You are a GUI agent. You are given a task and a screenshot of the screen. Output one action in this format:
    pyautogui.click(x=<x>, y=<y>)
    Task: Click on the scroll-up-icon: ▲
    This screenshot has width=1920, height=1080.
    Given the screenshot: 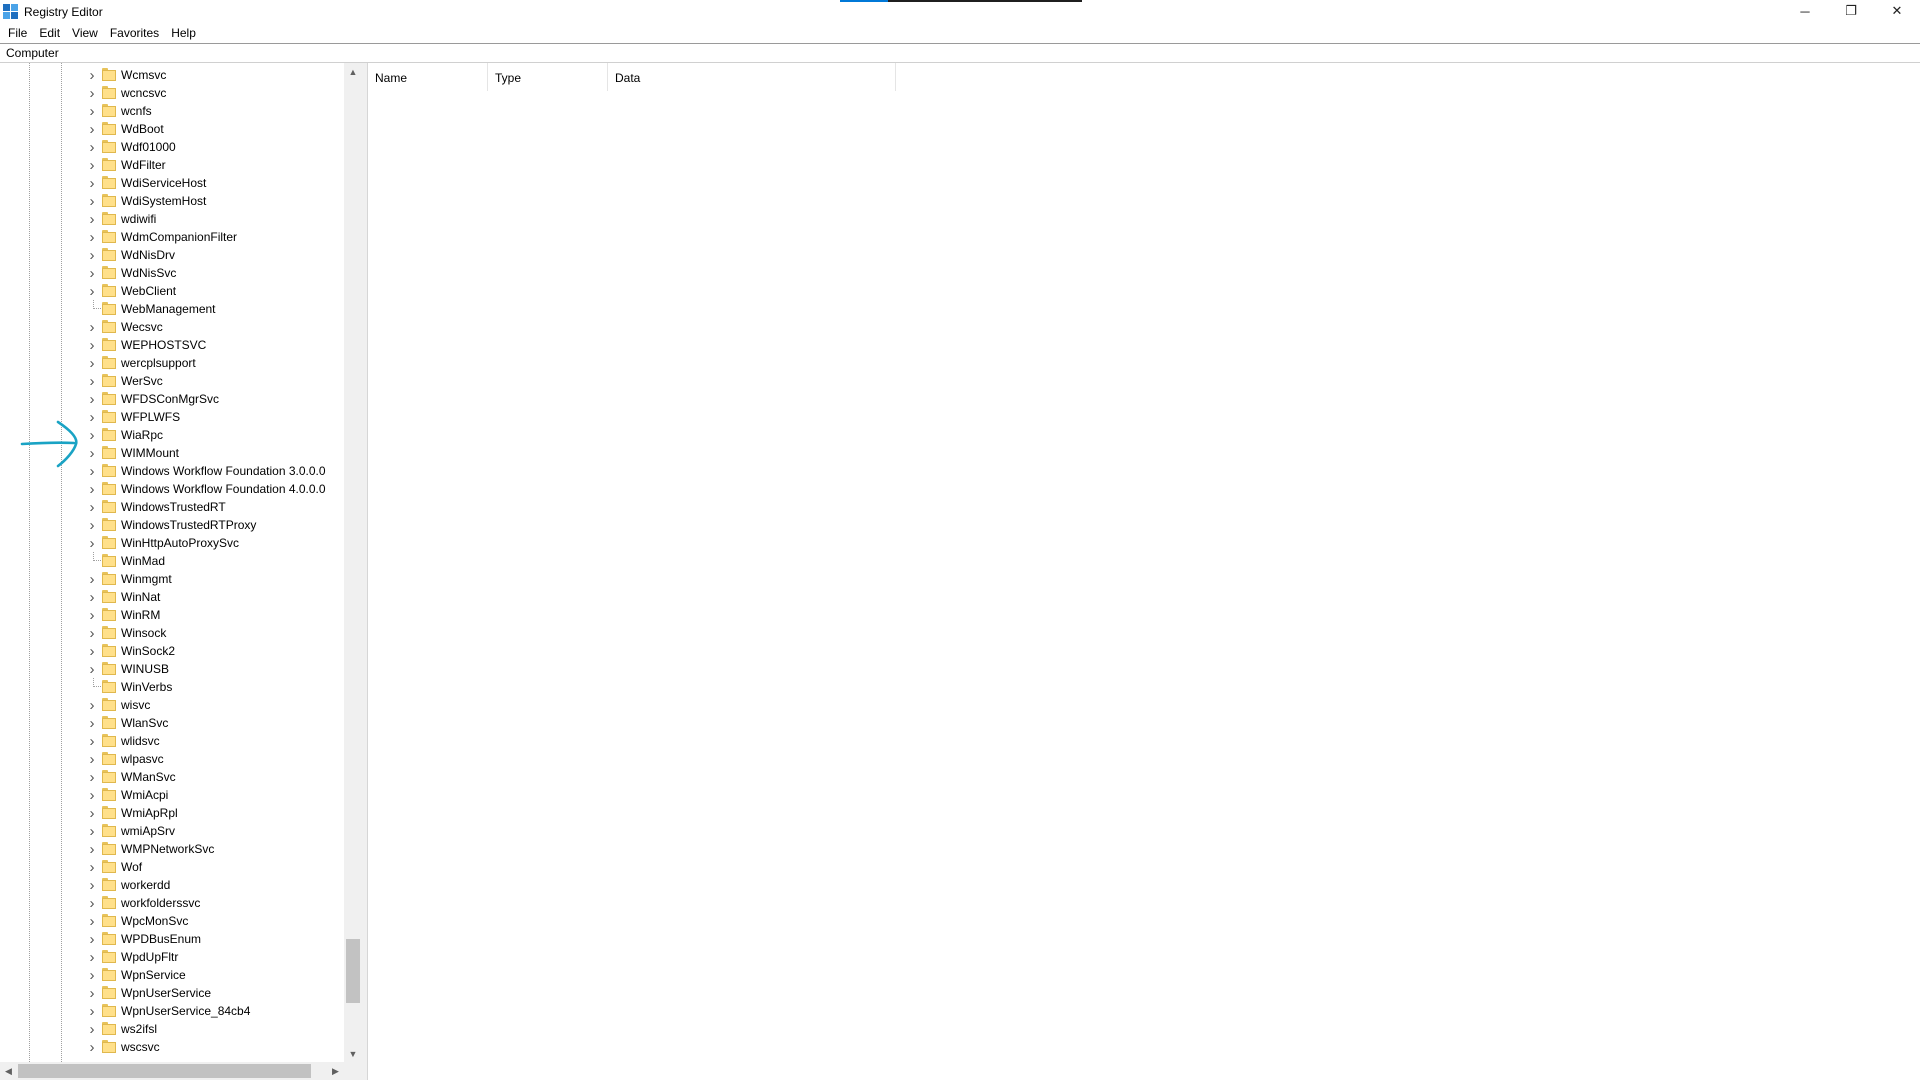 What is the action you would take?
    pyautogui.click(x=353, y=71)
    